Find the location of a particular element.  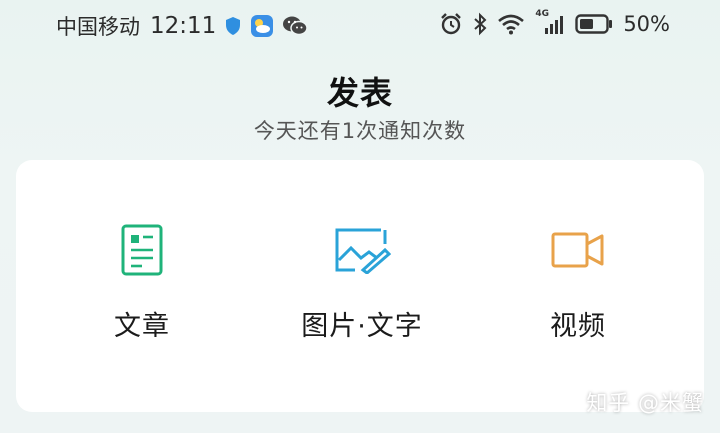

wifi-icon is located at coordinates (511, 24).